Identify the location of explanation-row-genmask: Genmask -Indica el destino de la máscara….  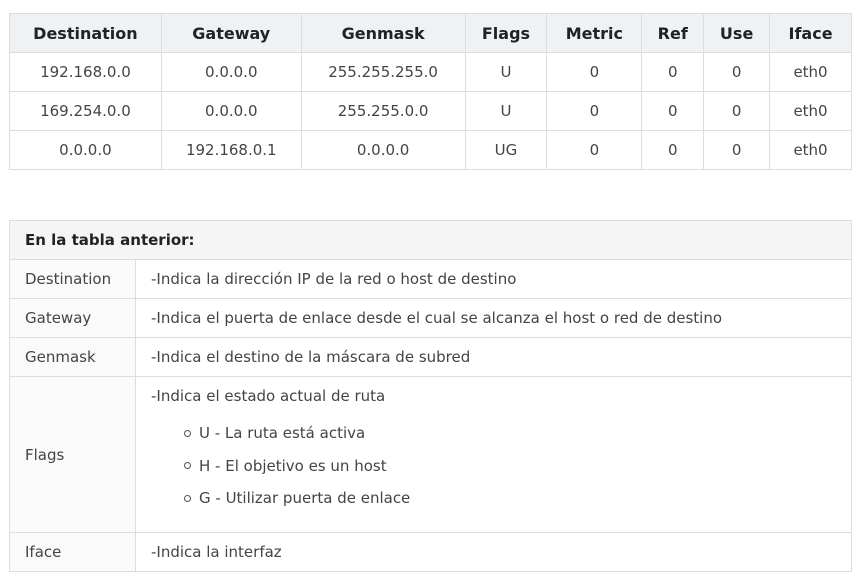
(430, 357).